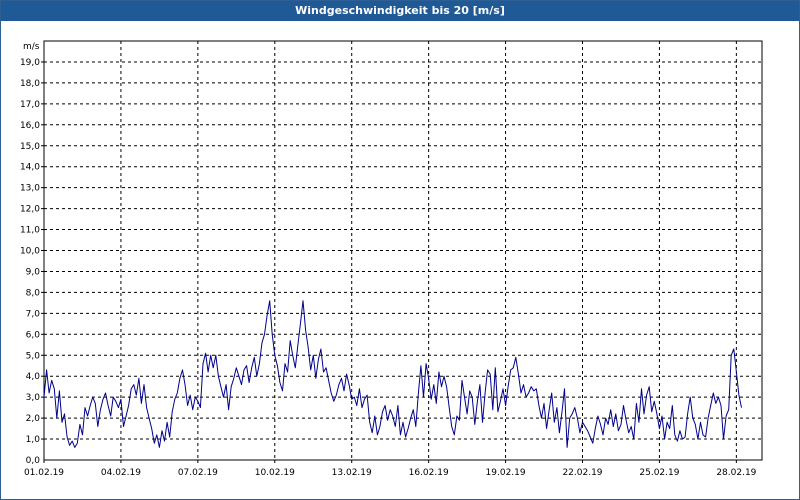 The width and height of the screenshot is (800, 500). Describe the element at coordinates (400, 11) in the screenshot. I see `window-title: Windgeschwindigkeit bis 20 [m/s]` at that location.